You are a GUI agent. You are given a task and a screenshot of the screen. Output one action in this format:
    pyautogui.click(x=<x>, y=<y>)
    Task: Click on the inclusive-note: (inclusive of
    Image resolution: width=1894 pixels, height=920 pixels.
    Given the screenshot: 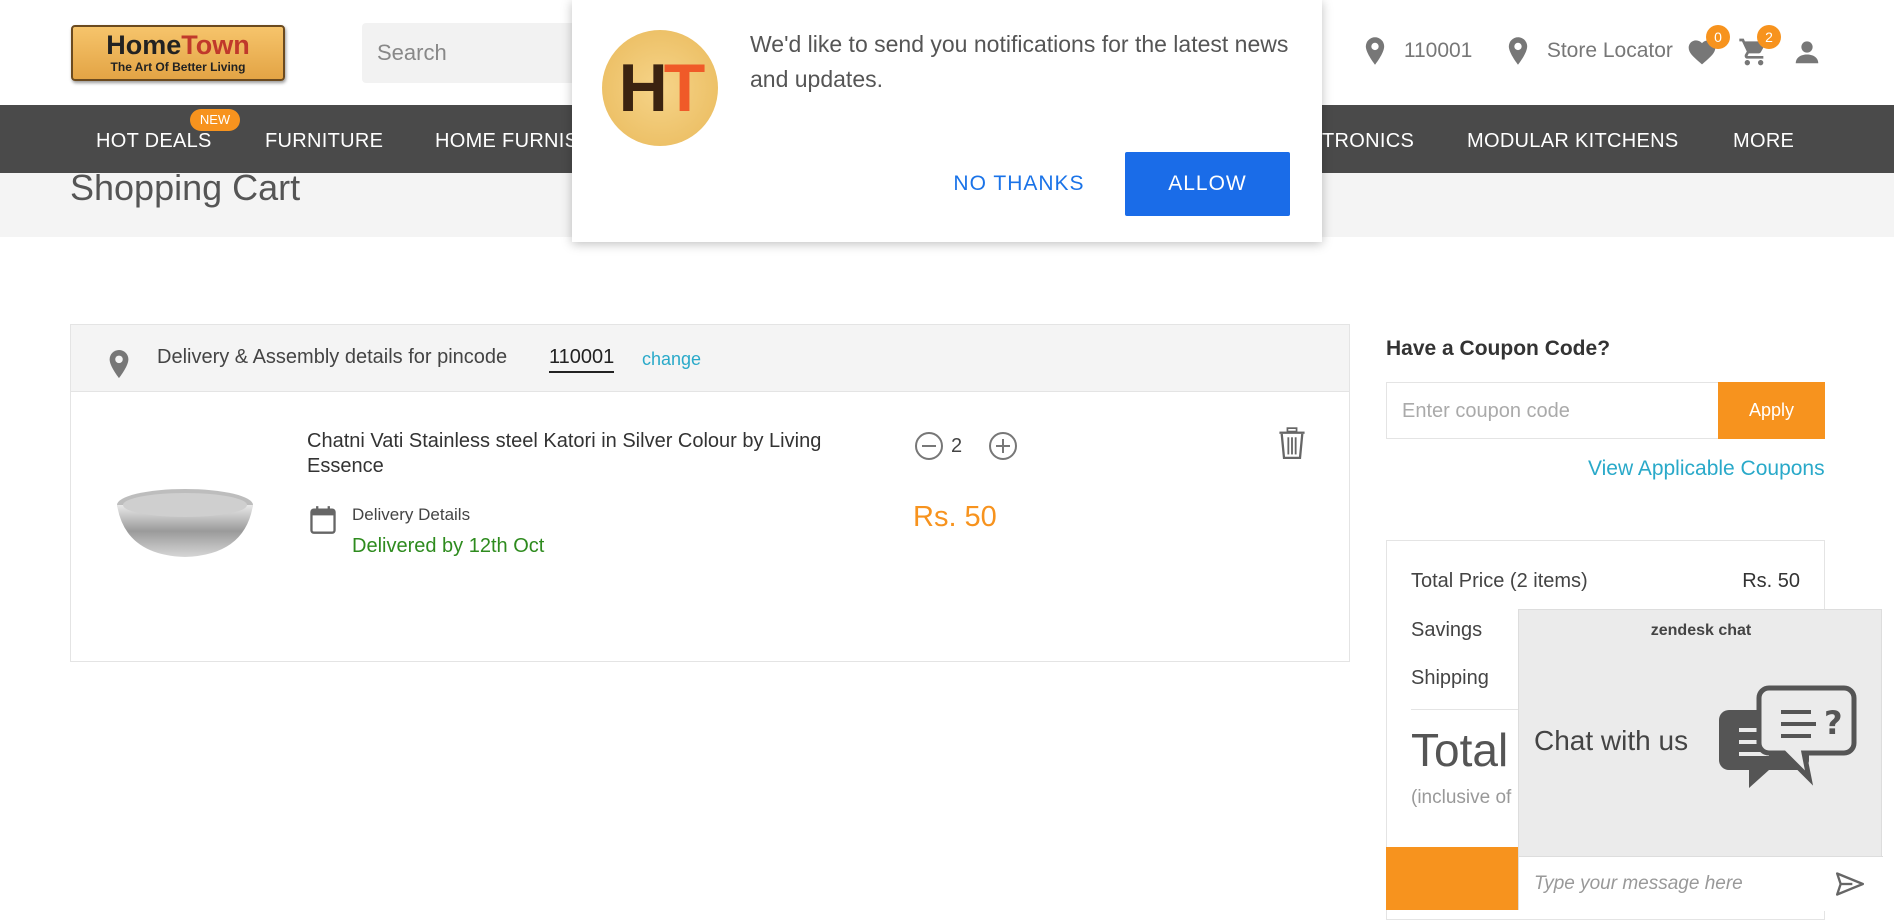 What is the action you would take?
    pyautogui.click(x=1461, y=797)
    